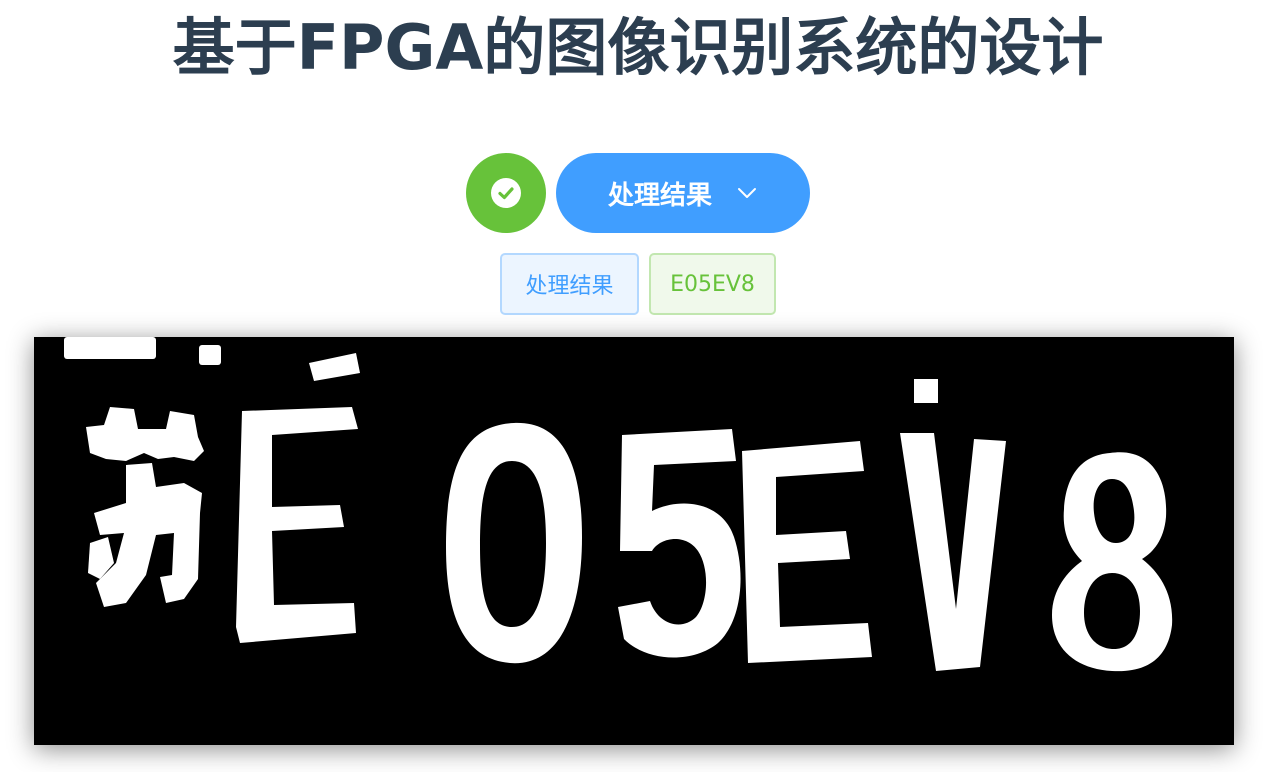 This screenshot has width=1276, height=772. Describe the element at coordinates (807, 552) in the screenshot. I see `plate-char-E2` at that location.